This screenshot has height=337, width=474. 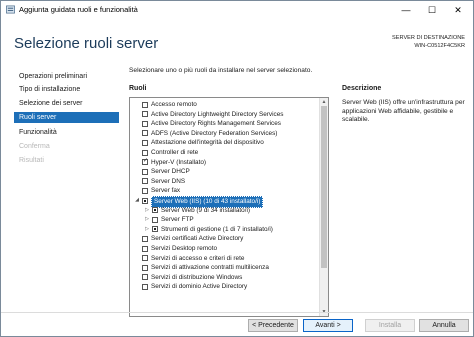 I want to click on role-row: Servizi di dominio Active Directory, so click(x=223, y=287).